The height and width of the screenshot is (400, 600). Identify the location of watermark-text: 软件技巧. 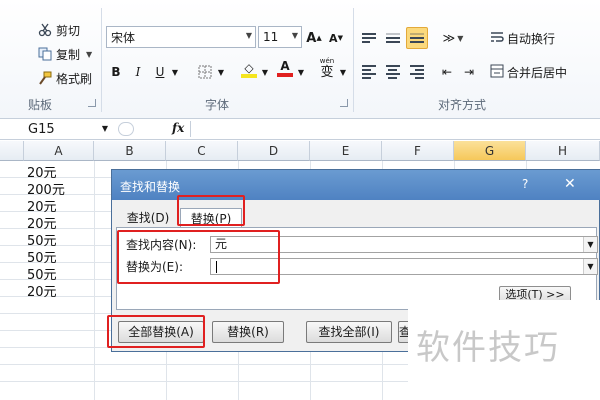
(488, 348).